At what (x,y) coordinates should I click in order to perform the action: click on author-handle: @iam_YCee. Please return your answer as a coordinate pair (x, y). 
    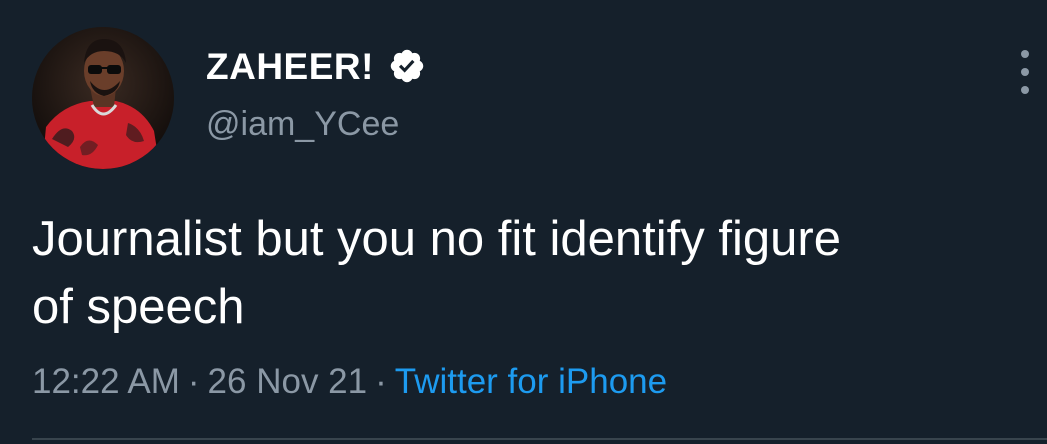
    Looking at the image, I should click on (302, 124).